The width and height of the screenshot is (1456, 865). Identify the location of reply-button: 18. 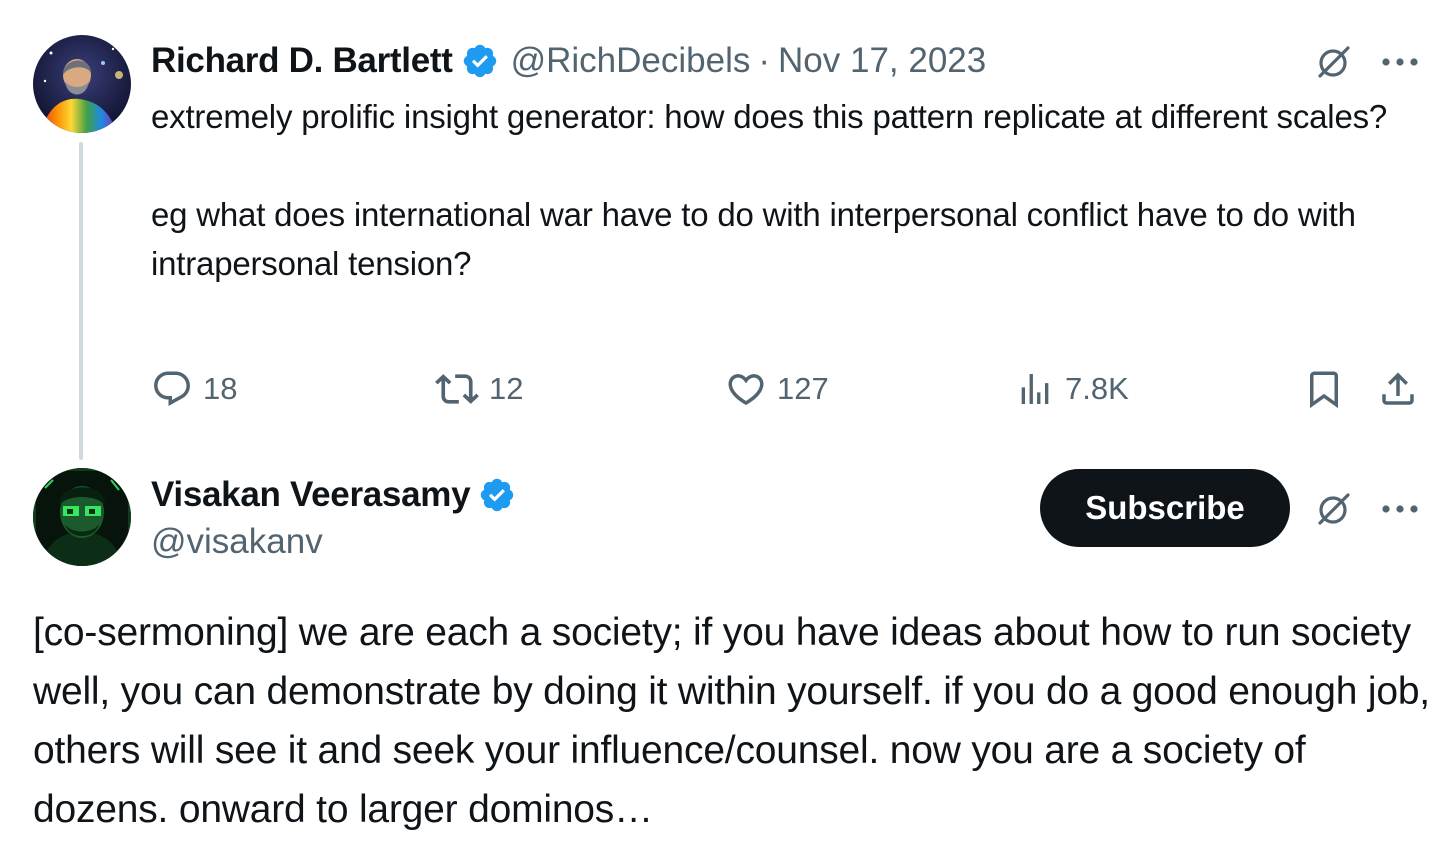
(194, 389).